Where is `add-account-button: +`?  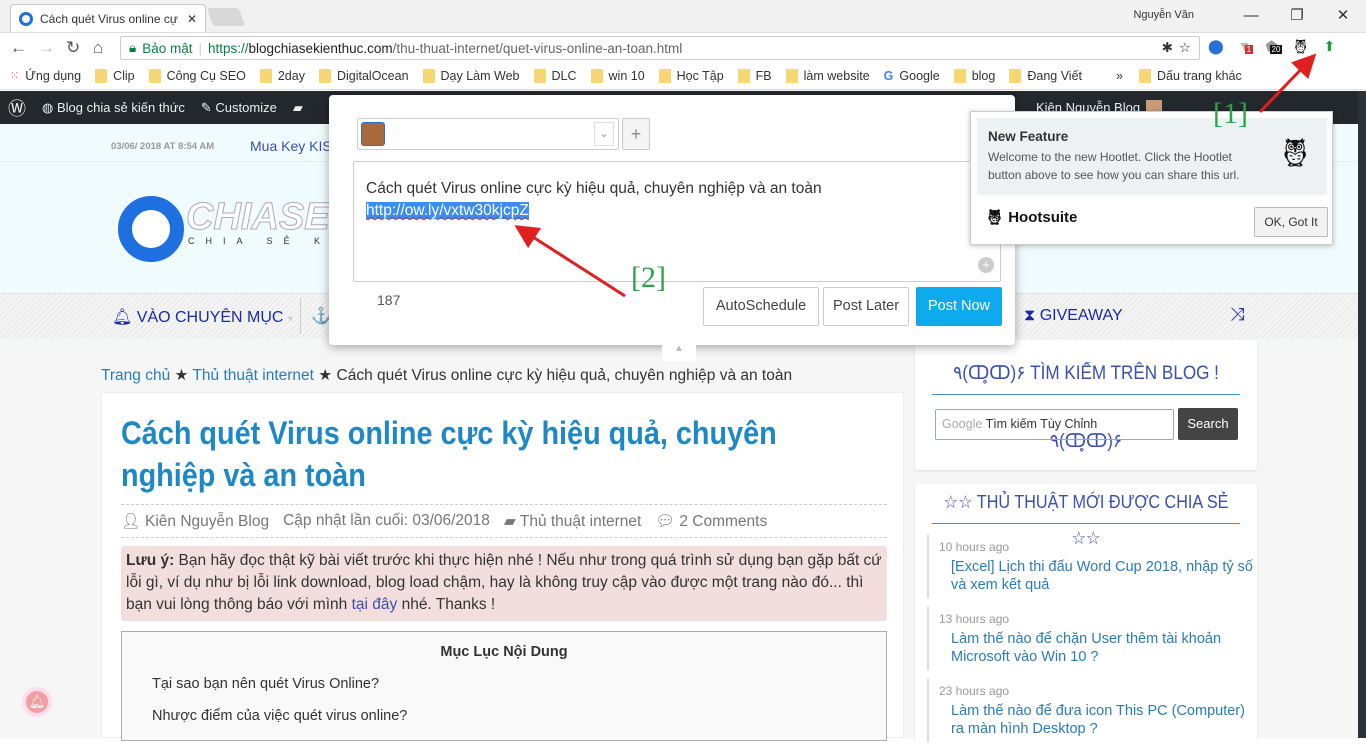
add-account-button: + is located at coordinates (636, 134).